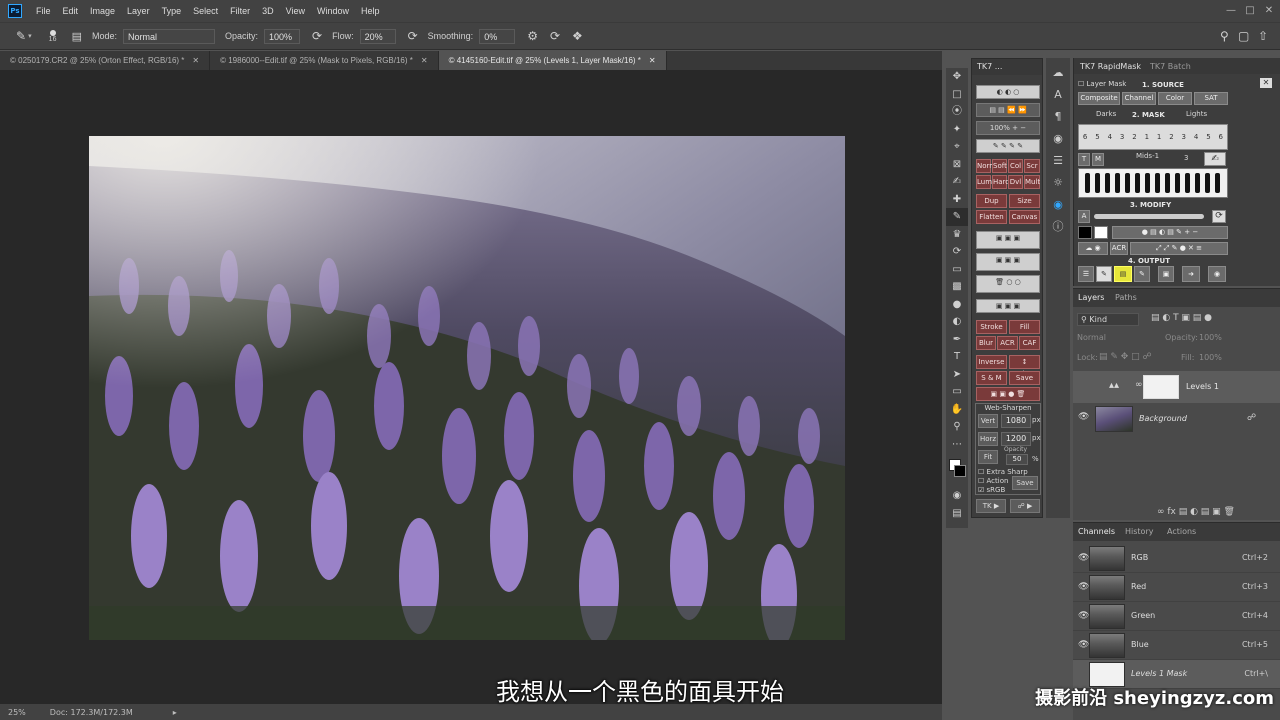 Image resolution: width=1280 pixels, height=720 pixels. What do you see at coordinates (1170, 232) in the screenshot?
I see `modify-tools-row: ● ▤ ◐ ▤ ✎ + −` at bounding box center [1170, 232].